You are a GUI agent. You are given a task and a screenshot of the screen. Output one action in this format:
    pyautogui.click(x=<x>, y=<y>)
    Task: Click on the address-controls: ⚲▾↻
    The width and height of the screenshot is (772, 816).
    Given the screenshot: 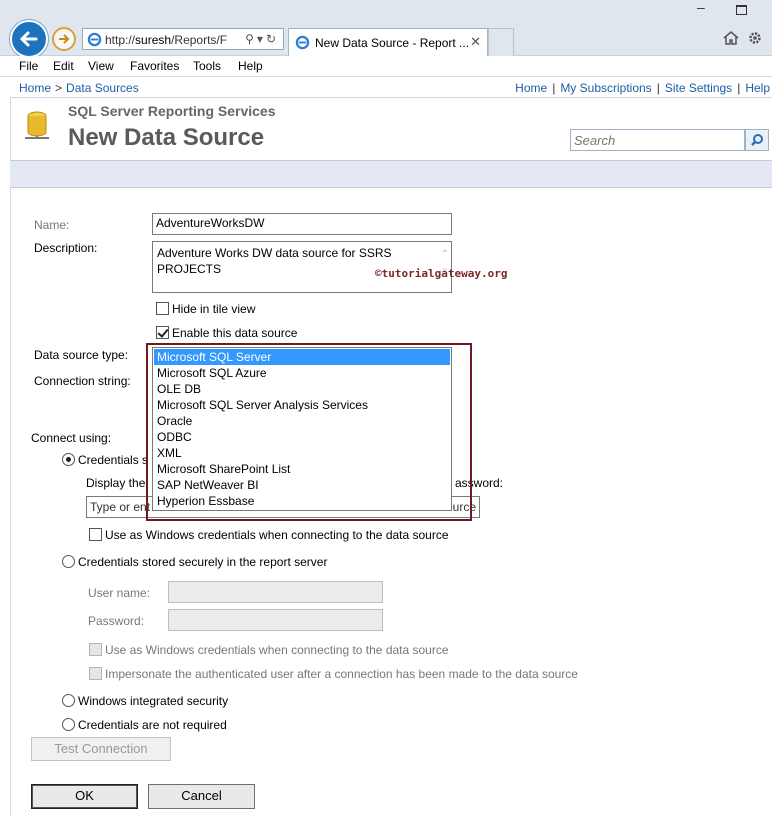 What is the action you would take?
    pyautogui.click(x=262, y=39)
    